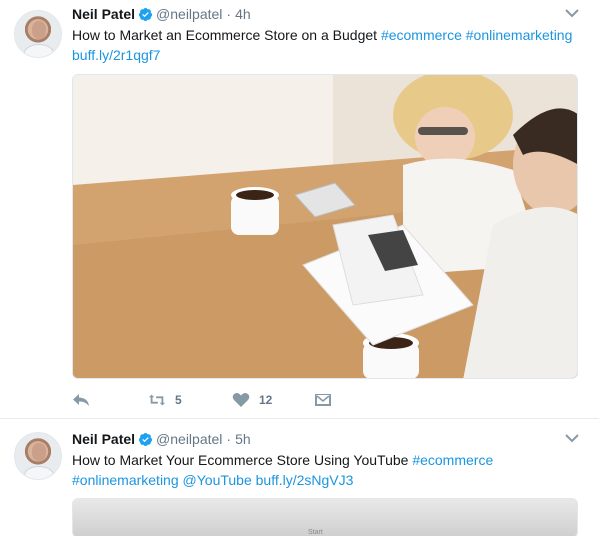  Describe the element at coordinates (116, 55) in the screenshot. I see `url-link: buff.ly/2r1qgf7` at that location.